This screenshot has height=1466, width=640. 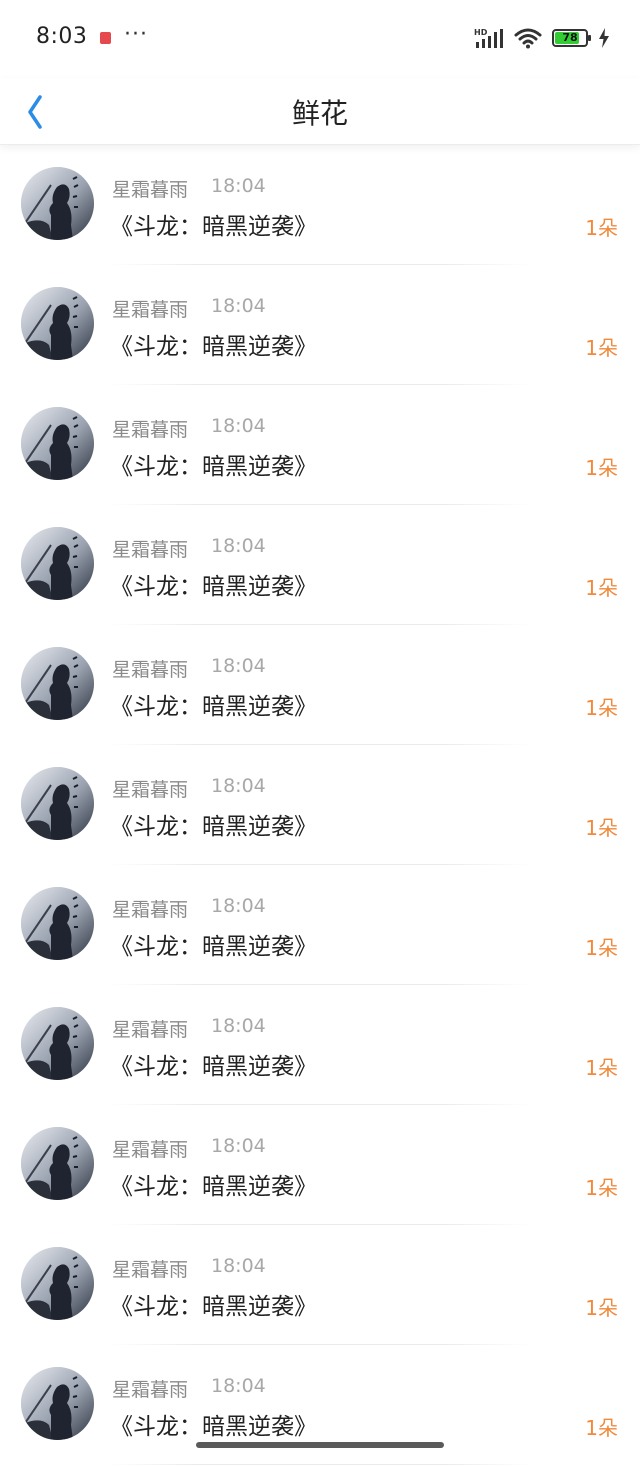 I want to click on home-indicator, so click(x=320, y=1445).